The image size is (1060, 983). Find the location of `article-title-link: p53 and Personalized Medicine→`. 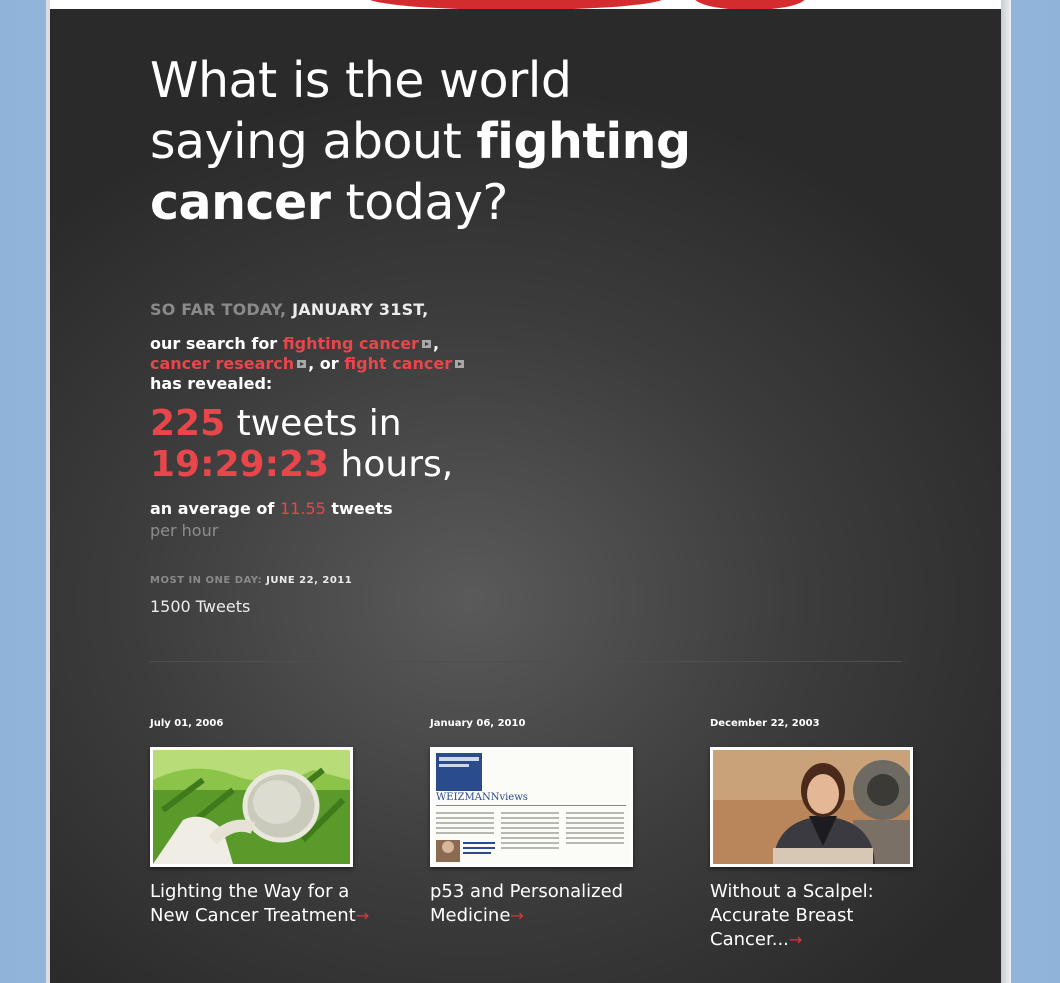

article-title-link: p53 and Personalized Medicine→ is located at coordinates (540, 904).